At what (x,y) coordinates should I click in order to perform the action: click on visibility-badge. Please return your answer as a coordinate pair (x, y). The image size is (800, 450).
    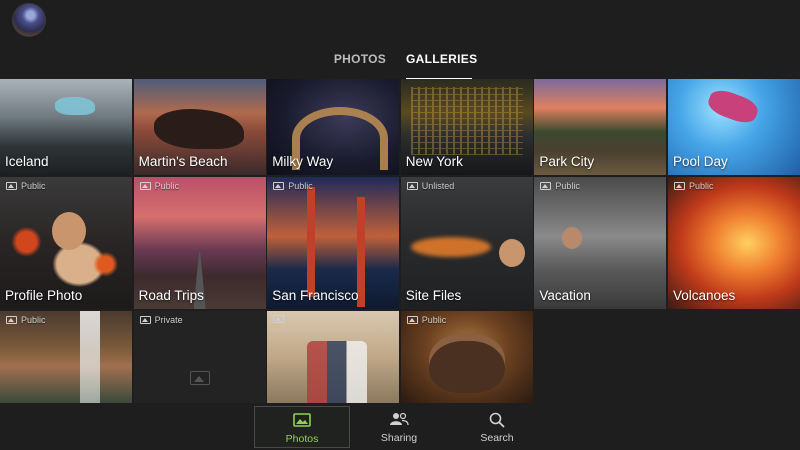
    Looking at the image, I should click on (280, 319).